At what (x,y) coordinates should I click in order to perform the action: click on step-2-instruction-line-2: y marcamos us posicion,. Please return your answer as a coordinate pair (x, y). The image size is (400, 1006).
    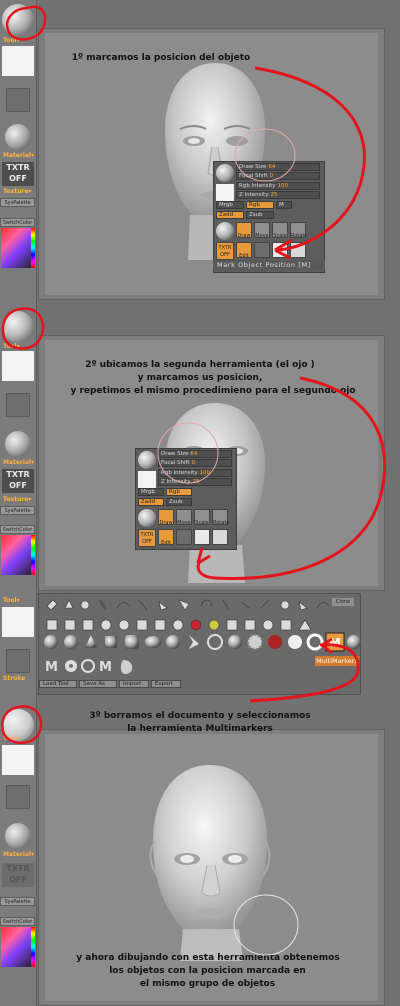
    Looking at the image, I should click on (200, 378).